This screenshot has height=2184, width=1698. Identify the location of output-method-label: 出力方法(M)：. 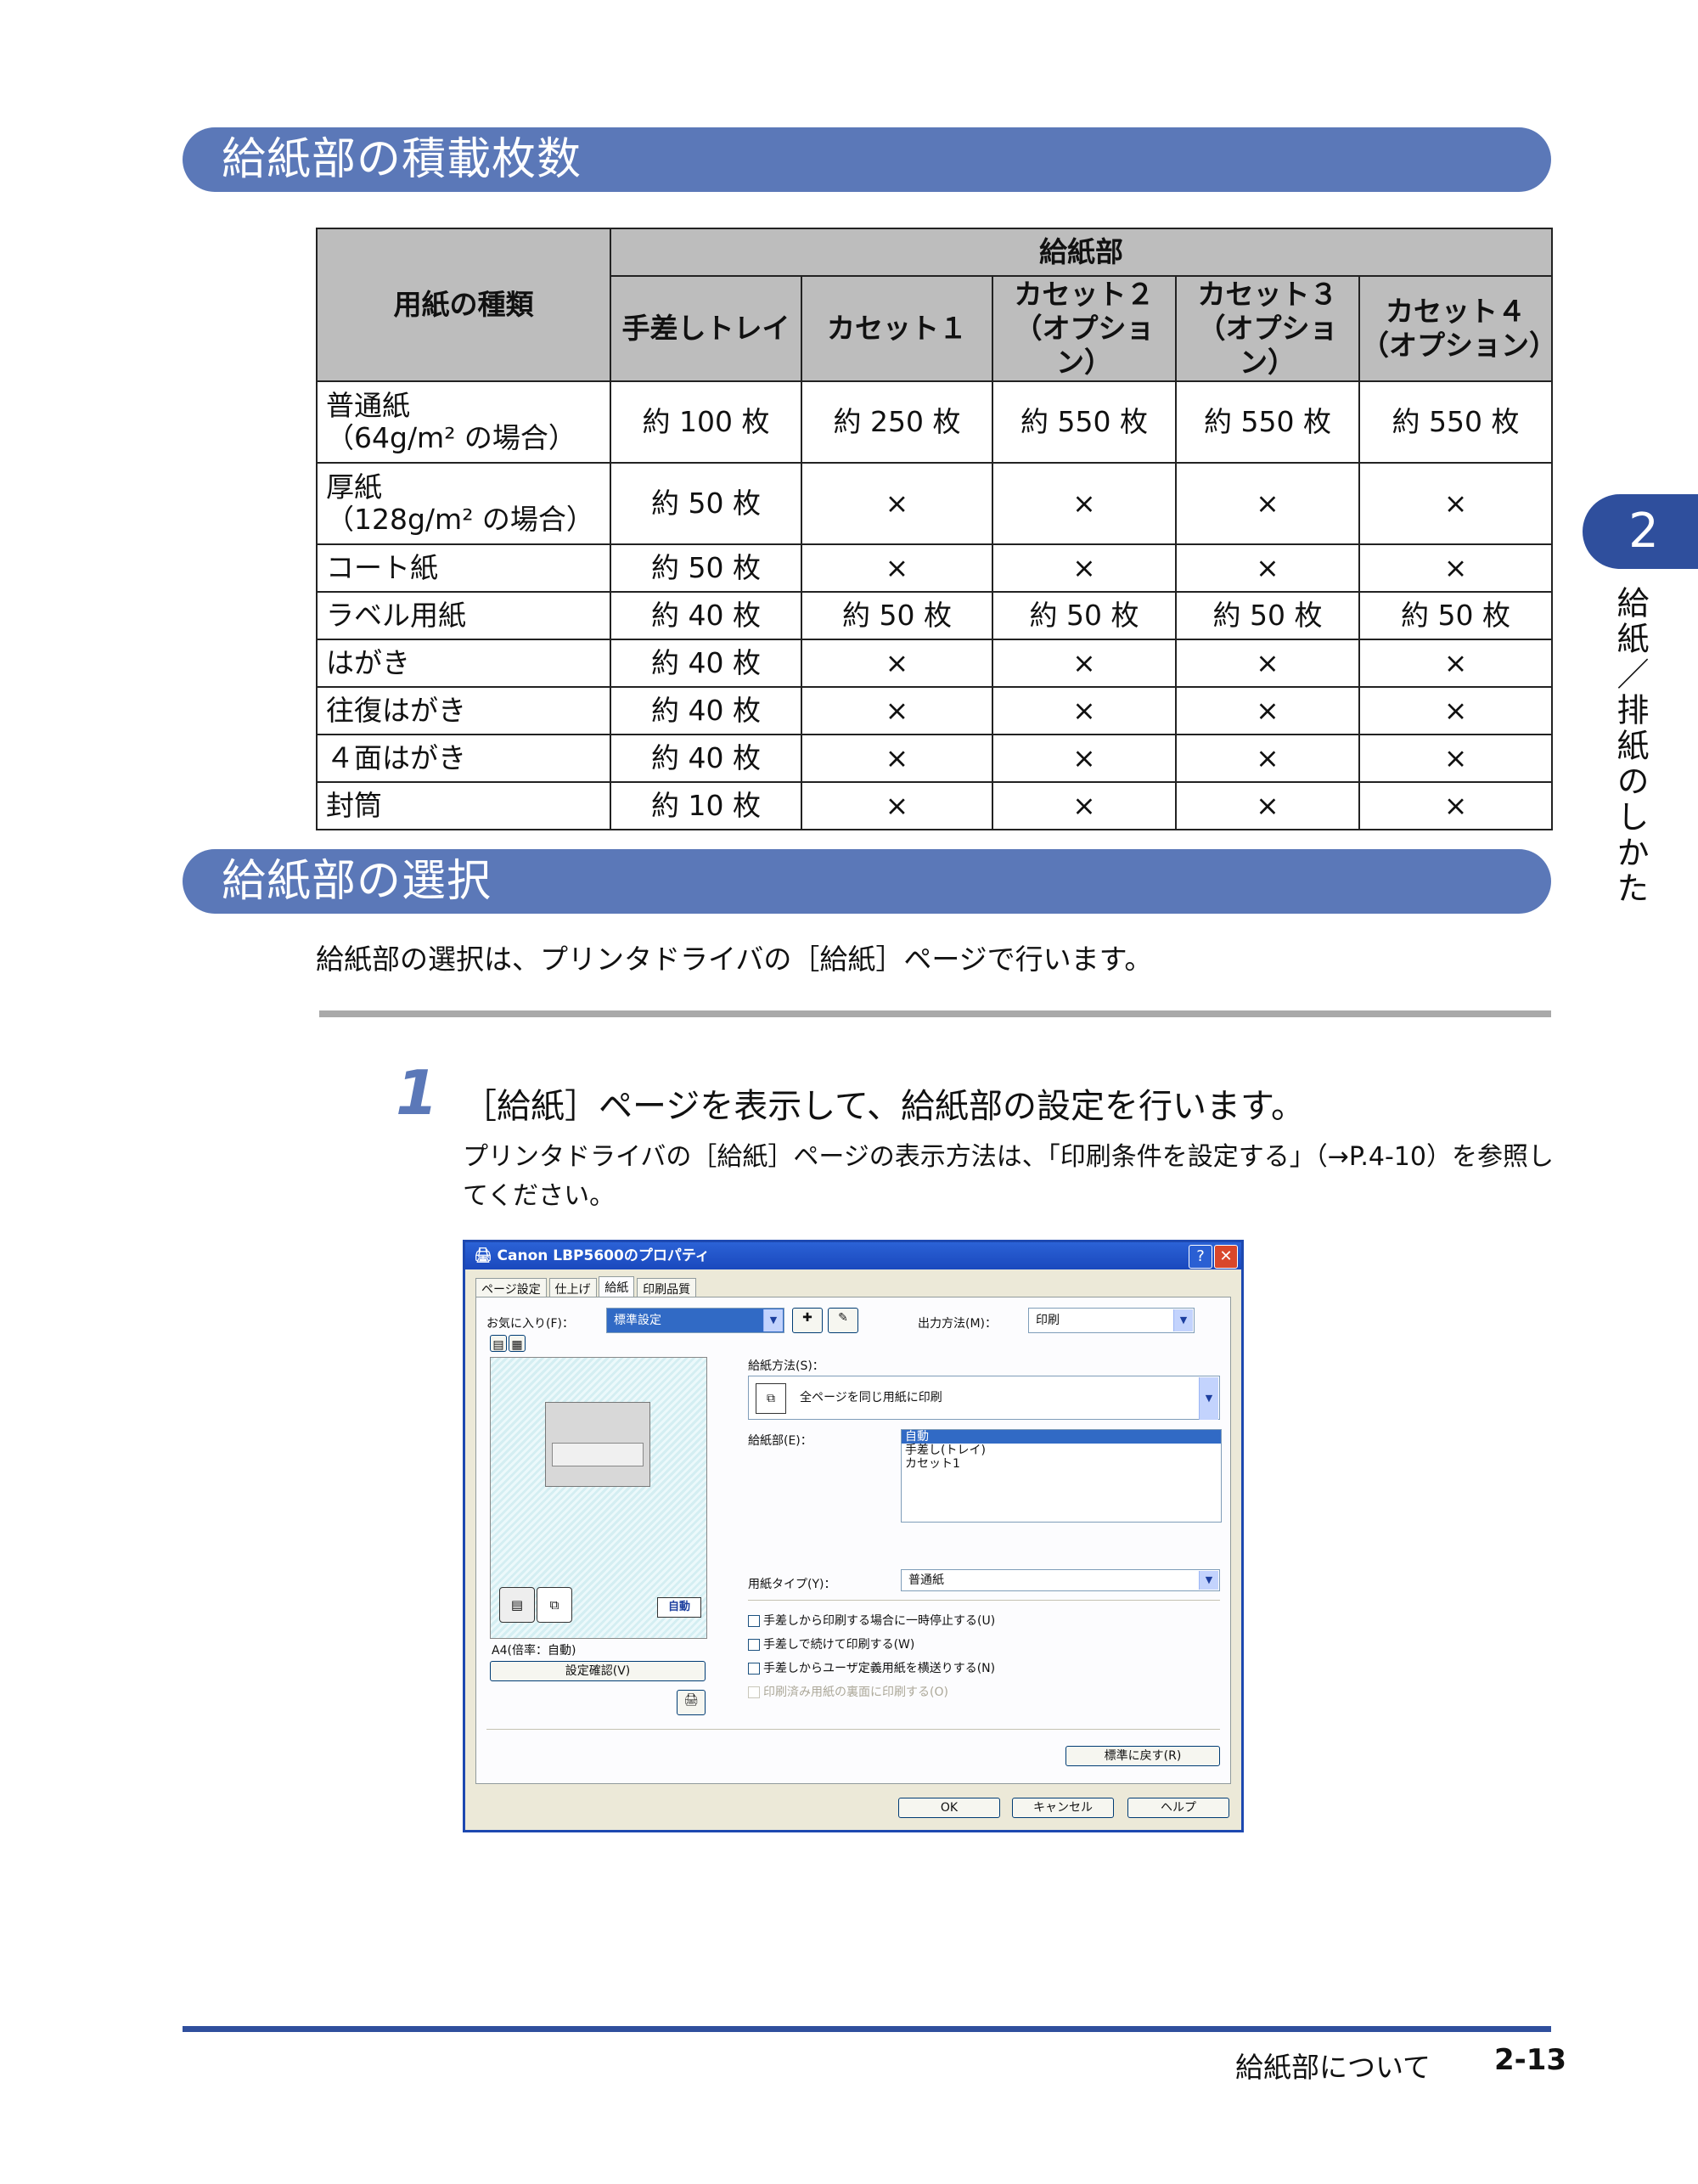
(958, 1324).